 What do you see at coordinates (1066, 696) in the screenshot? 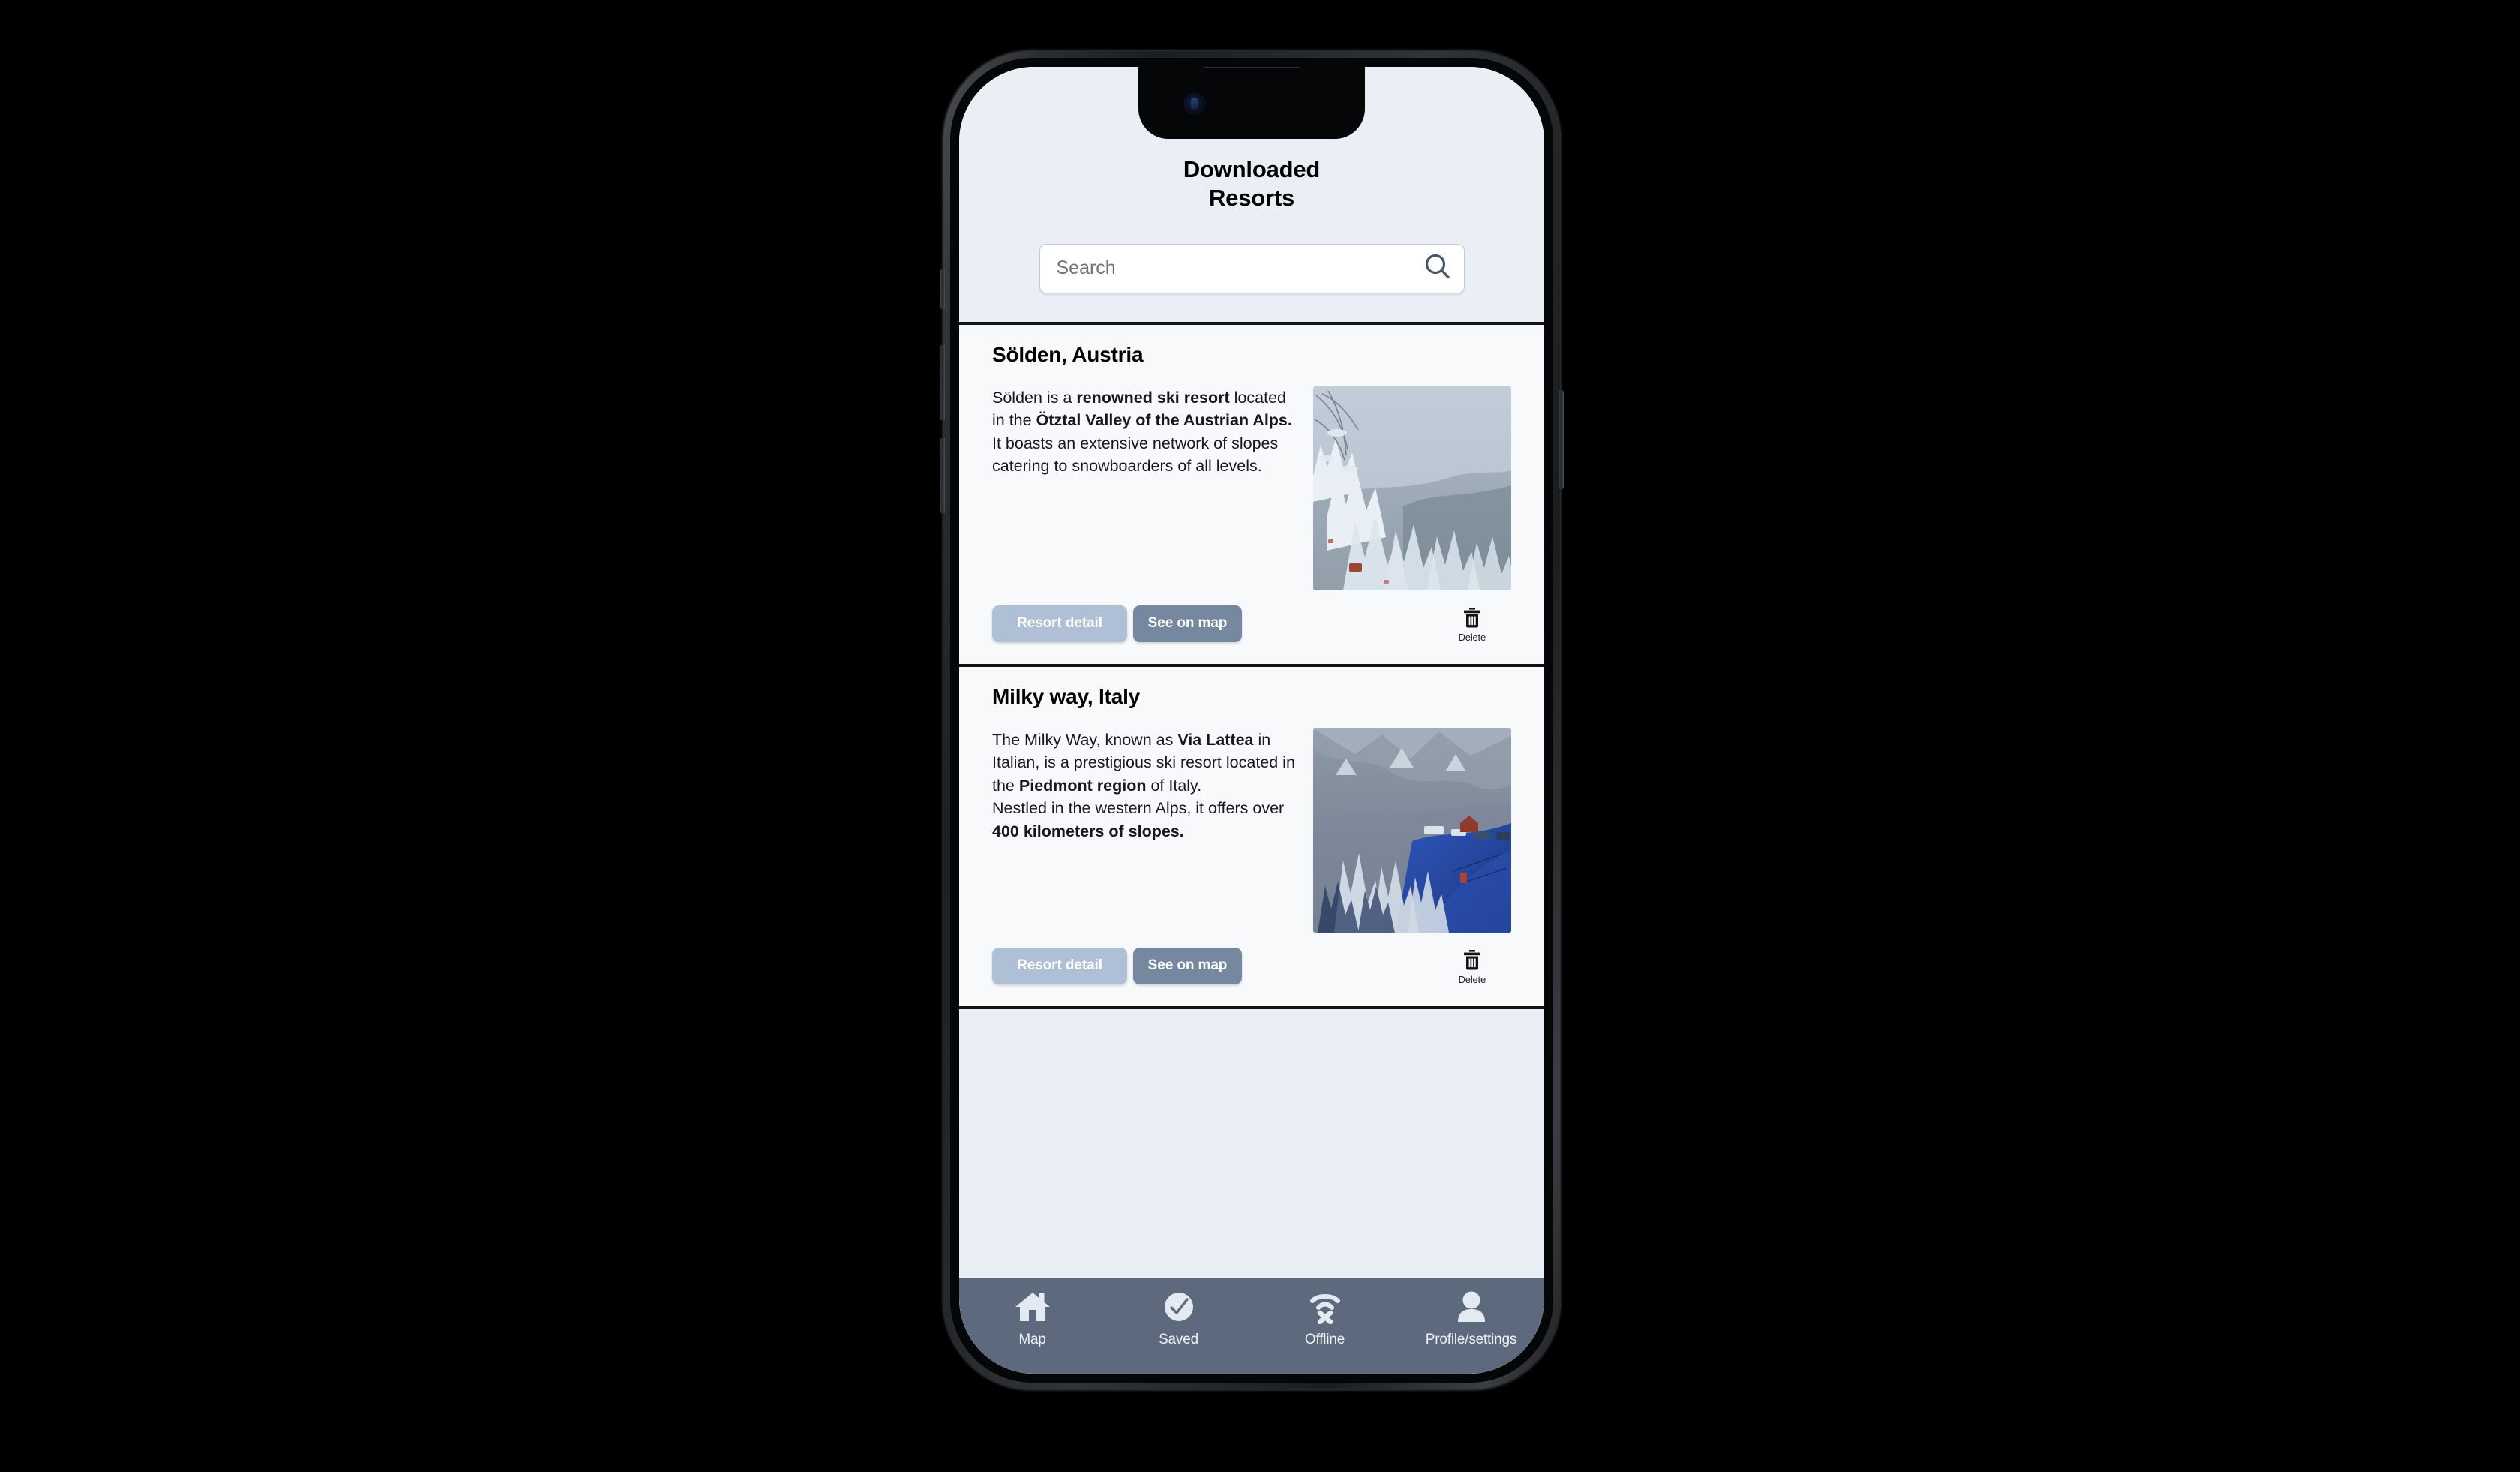
I see `resort-name: Milky way, Italy` at bounding box center [1066, 696].